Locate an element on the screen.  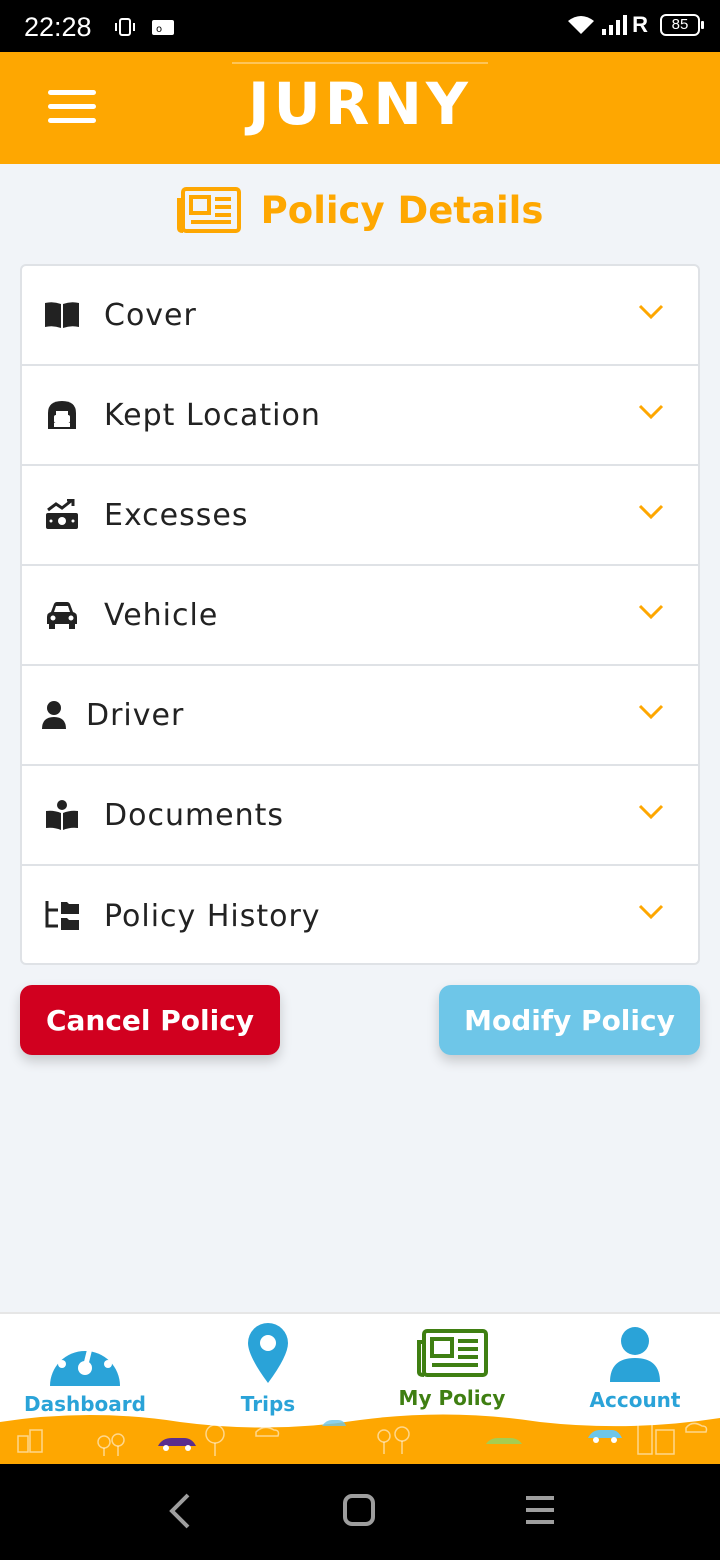
vibrate-icon is located at coordinates (125, 27).